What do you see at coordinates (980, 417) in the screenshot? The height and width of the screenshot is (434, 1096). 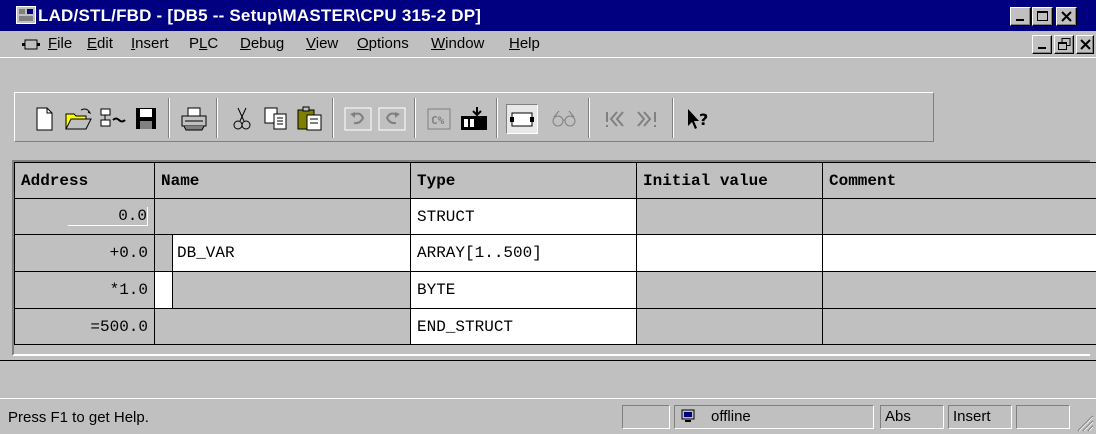 I see `status-pane-edit-mode: Insert` at bounding box center [980, 417].